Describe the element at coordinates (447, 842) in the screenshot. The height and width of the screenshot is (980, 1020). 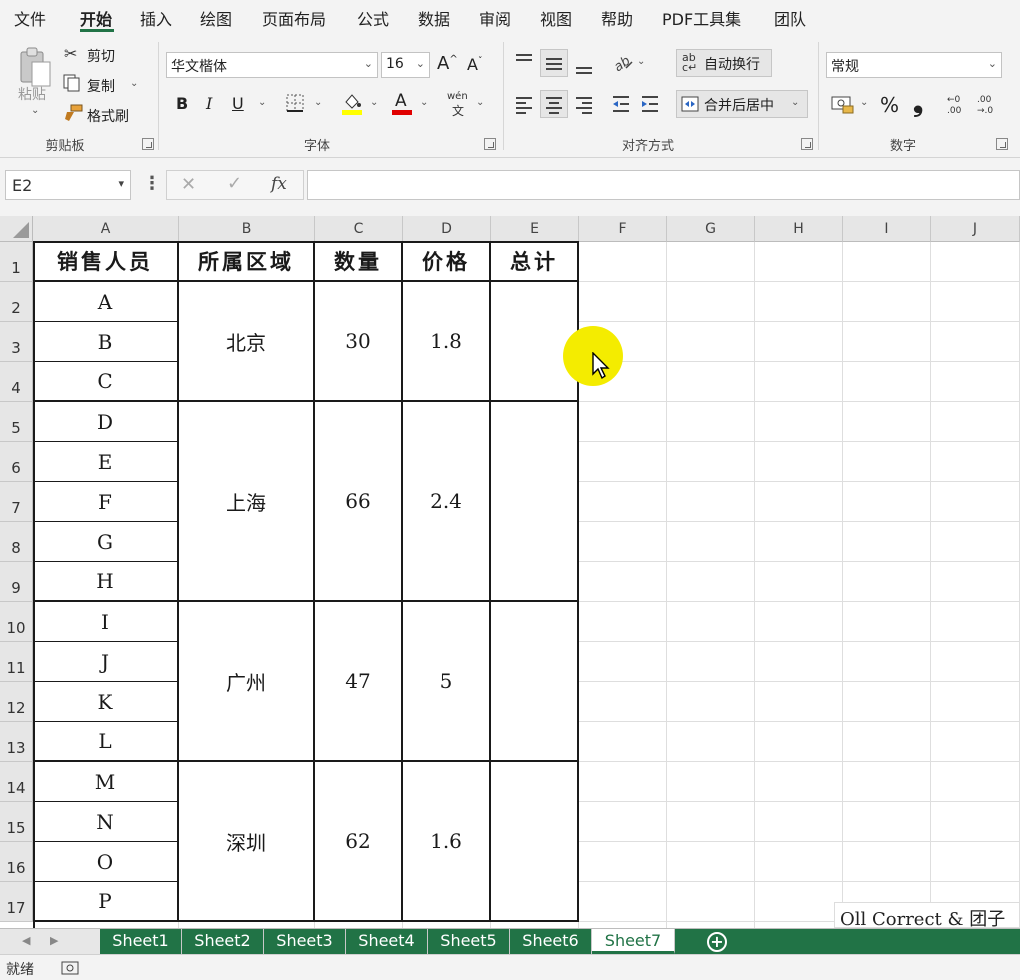
I see `price-cell: 1.6` at that location.